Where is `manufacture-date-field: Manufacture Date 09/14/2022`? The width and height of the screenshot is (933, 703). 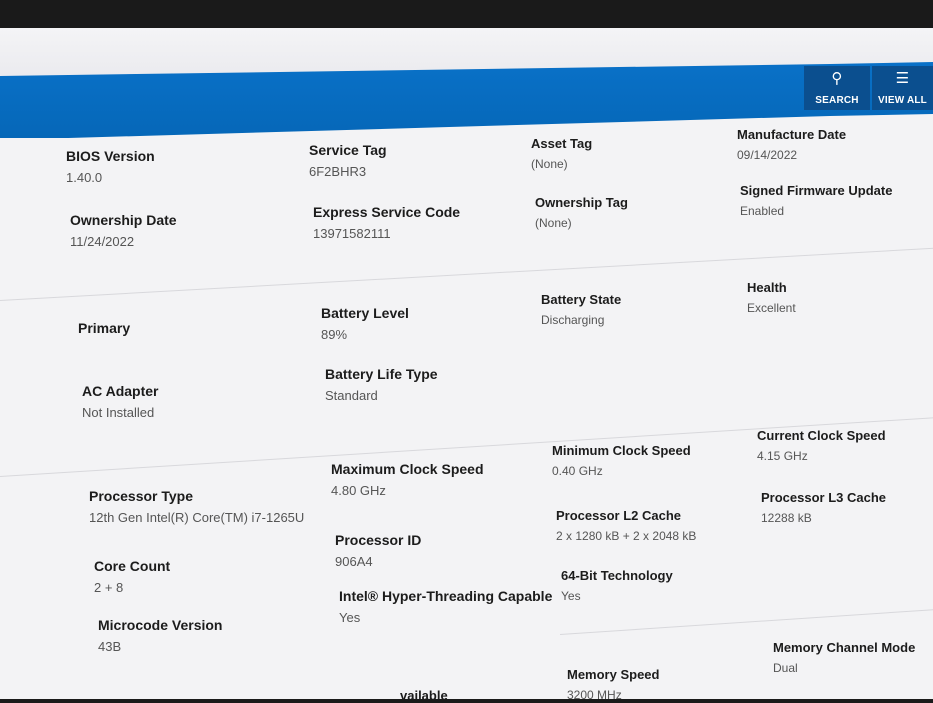
manufacture-date-field: Manufacture Date 09/14/2022 is located at coordinates (791, 144).